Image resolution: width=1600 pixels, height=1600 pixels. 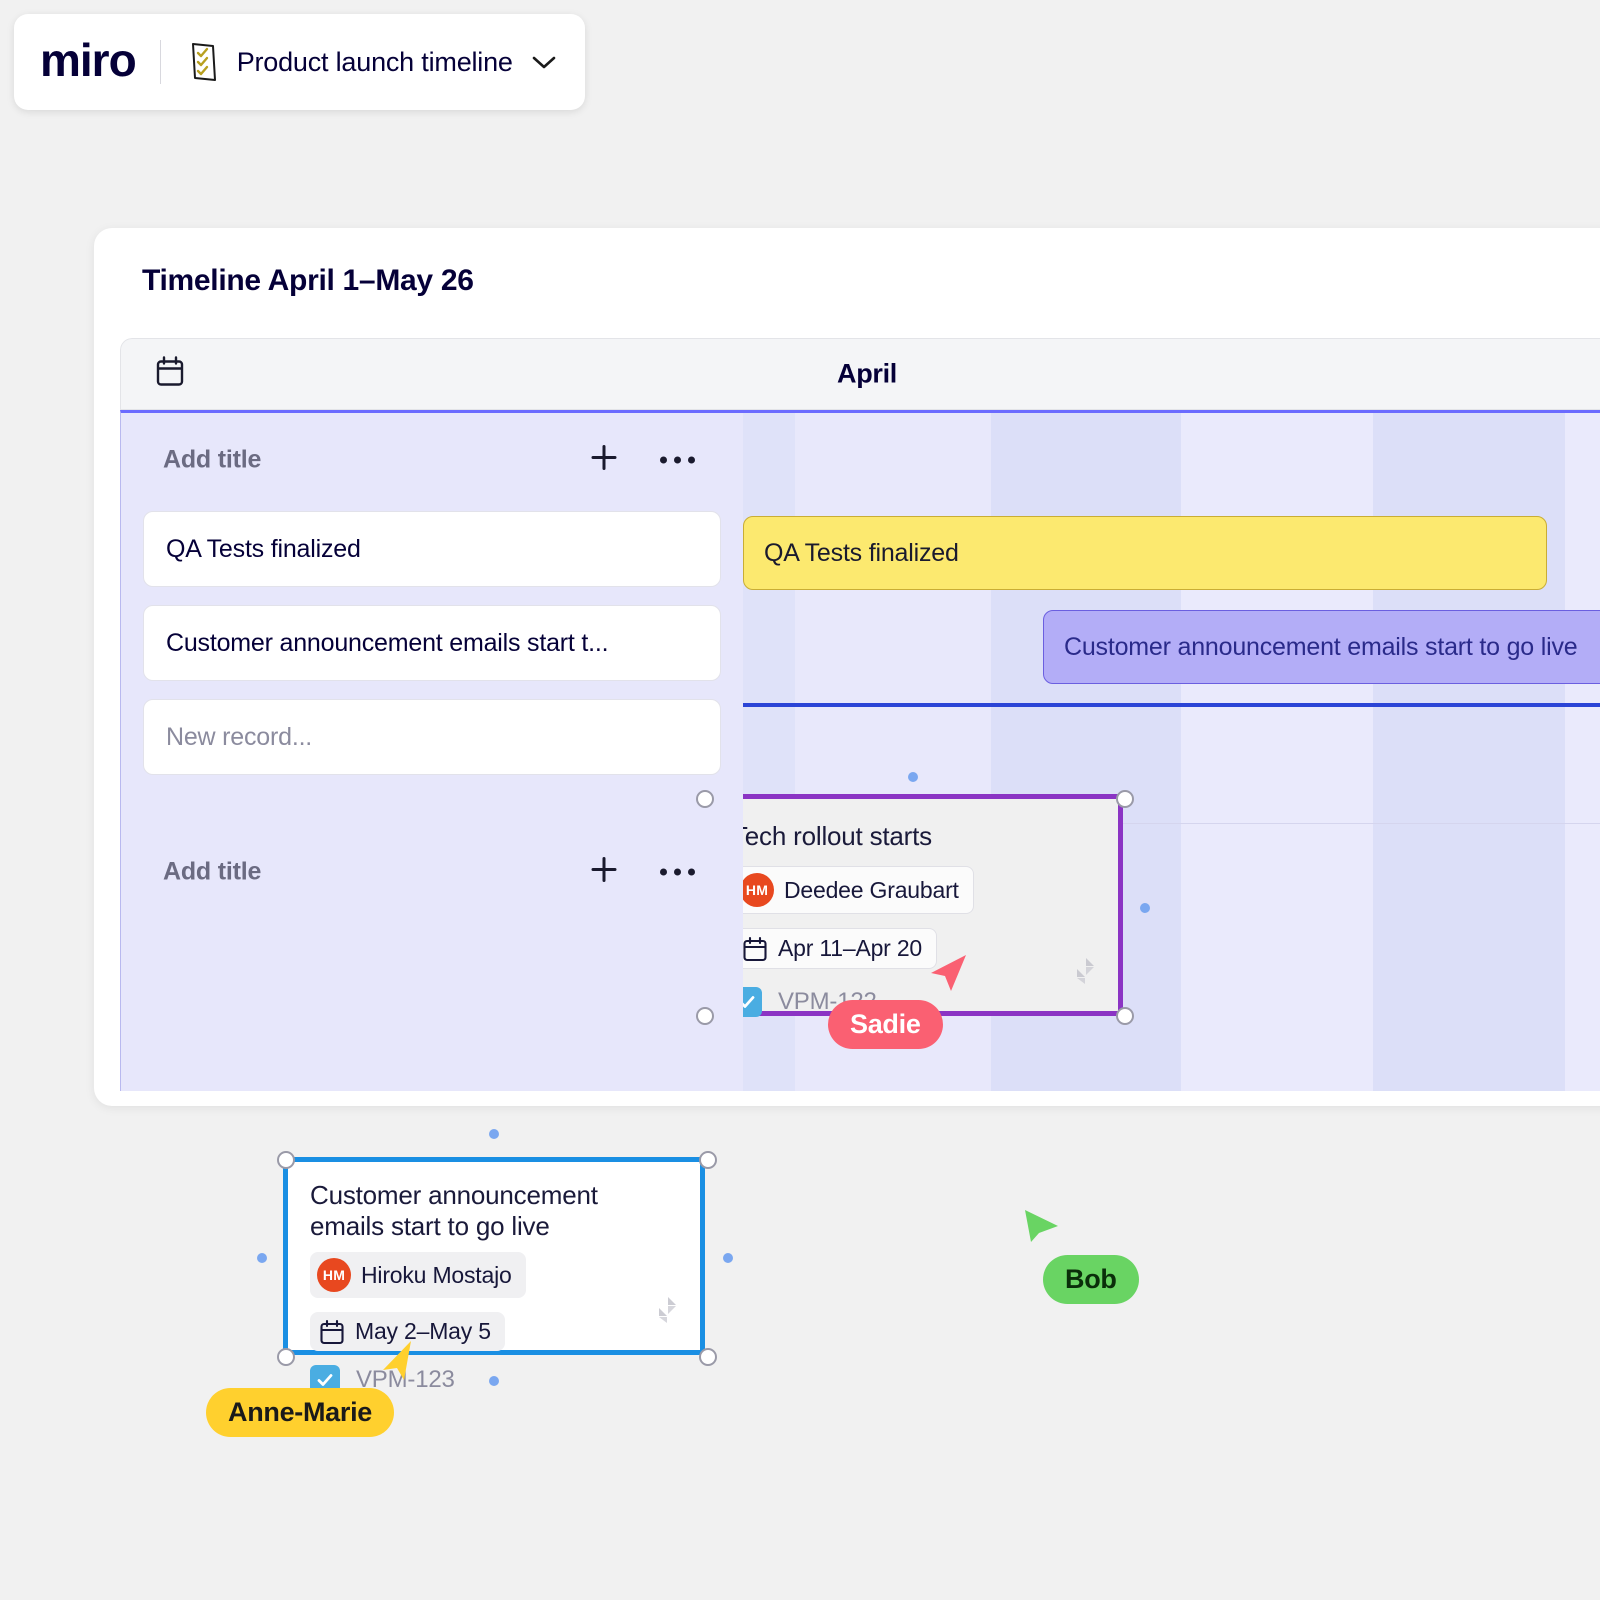 I want to click on cursor-bob, so click(x=1043, y=1230).